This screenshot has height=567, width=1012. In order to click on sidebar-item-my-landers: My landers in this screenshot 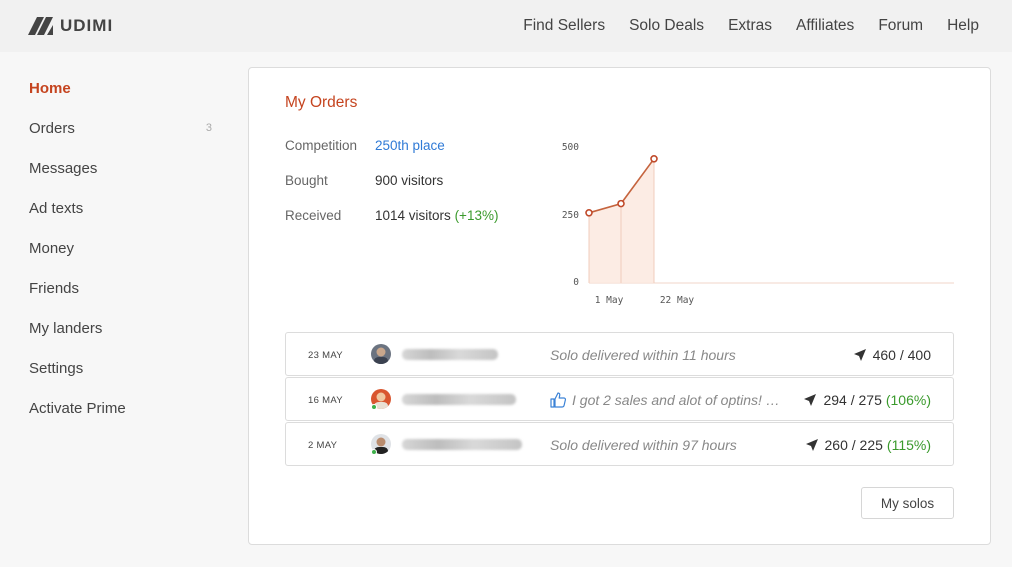, I will do `click(124, 328)`.